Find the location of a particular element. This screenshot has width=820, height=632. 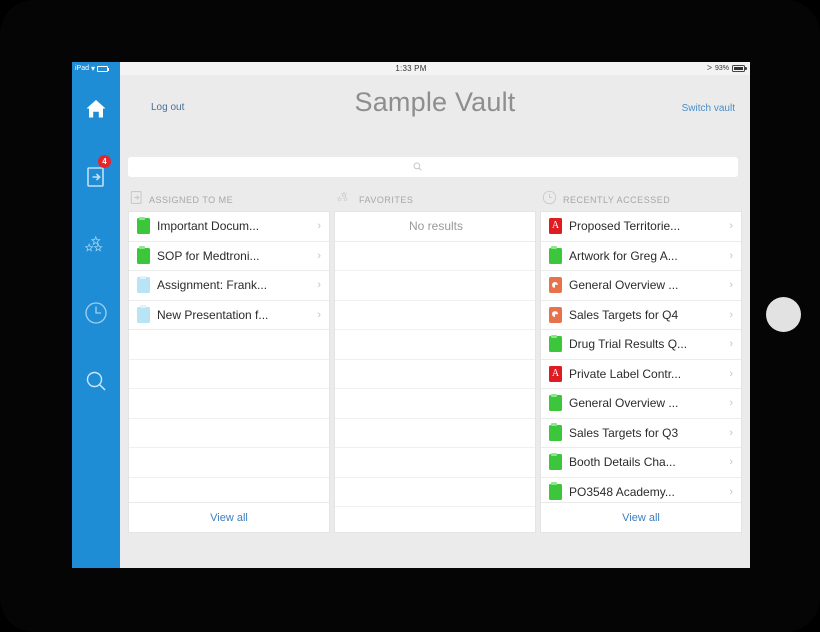

list-item: Assignment: Frank... › is located at coordinates (229, 286).